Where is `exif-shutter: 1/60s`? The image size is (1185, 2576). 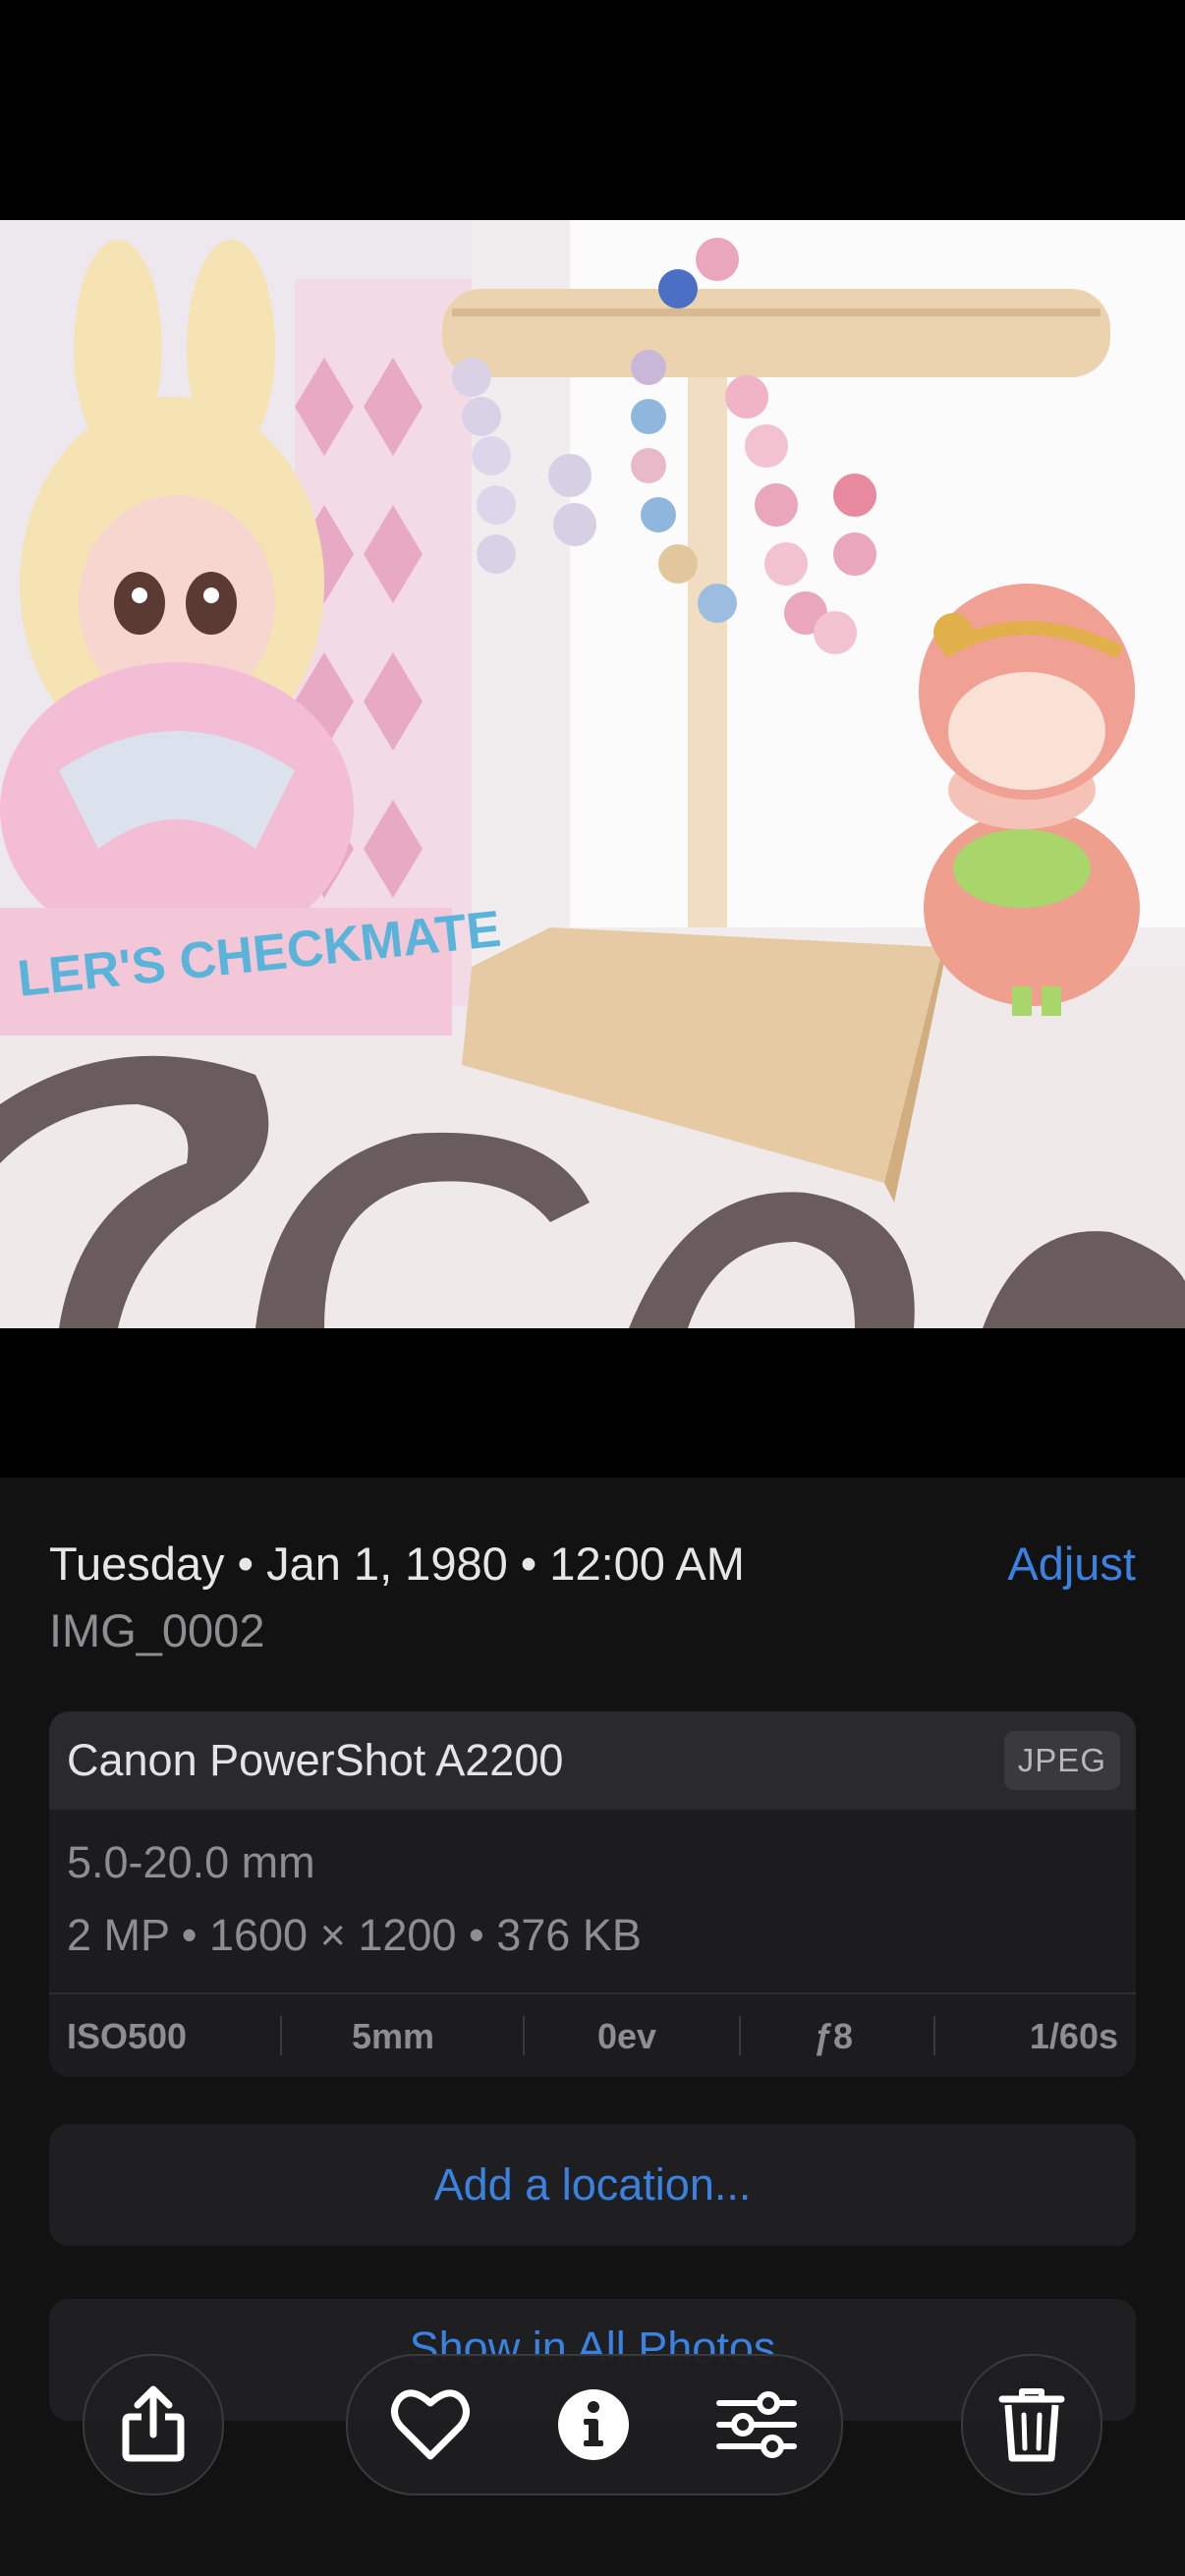 exif-shutter: 1/60s is located at coordinates (1073, 2036).